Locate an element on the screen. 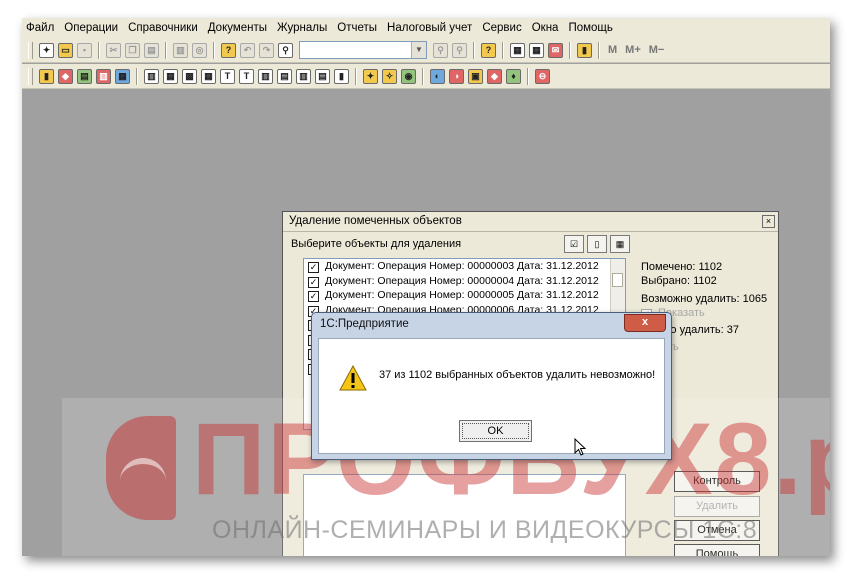  ok-button: OK is located at coordinates (495, 431).